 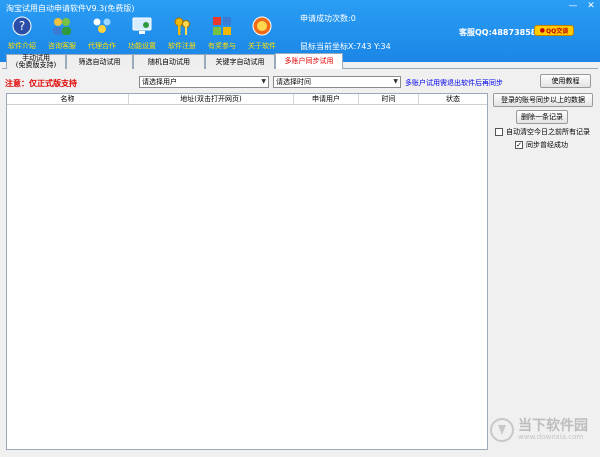 I want to click on column-header-user: 申请用户, so click(x=326, y=99).